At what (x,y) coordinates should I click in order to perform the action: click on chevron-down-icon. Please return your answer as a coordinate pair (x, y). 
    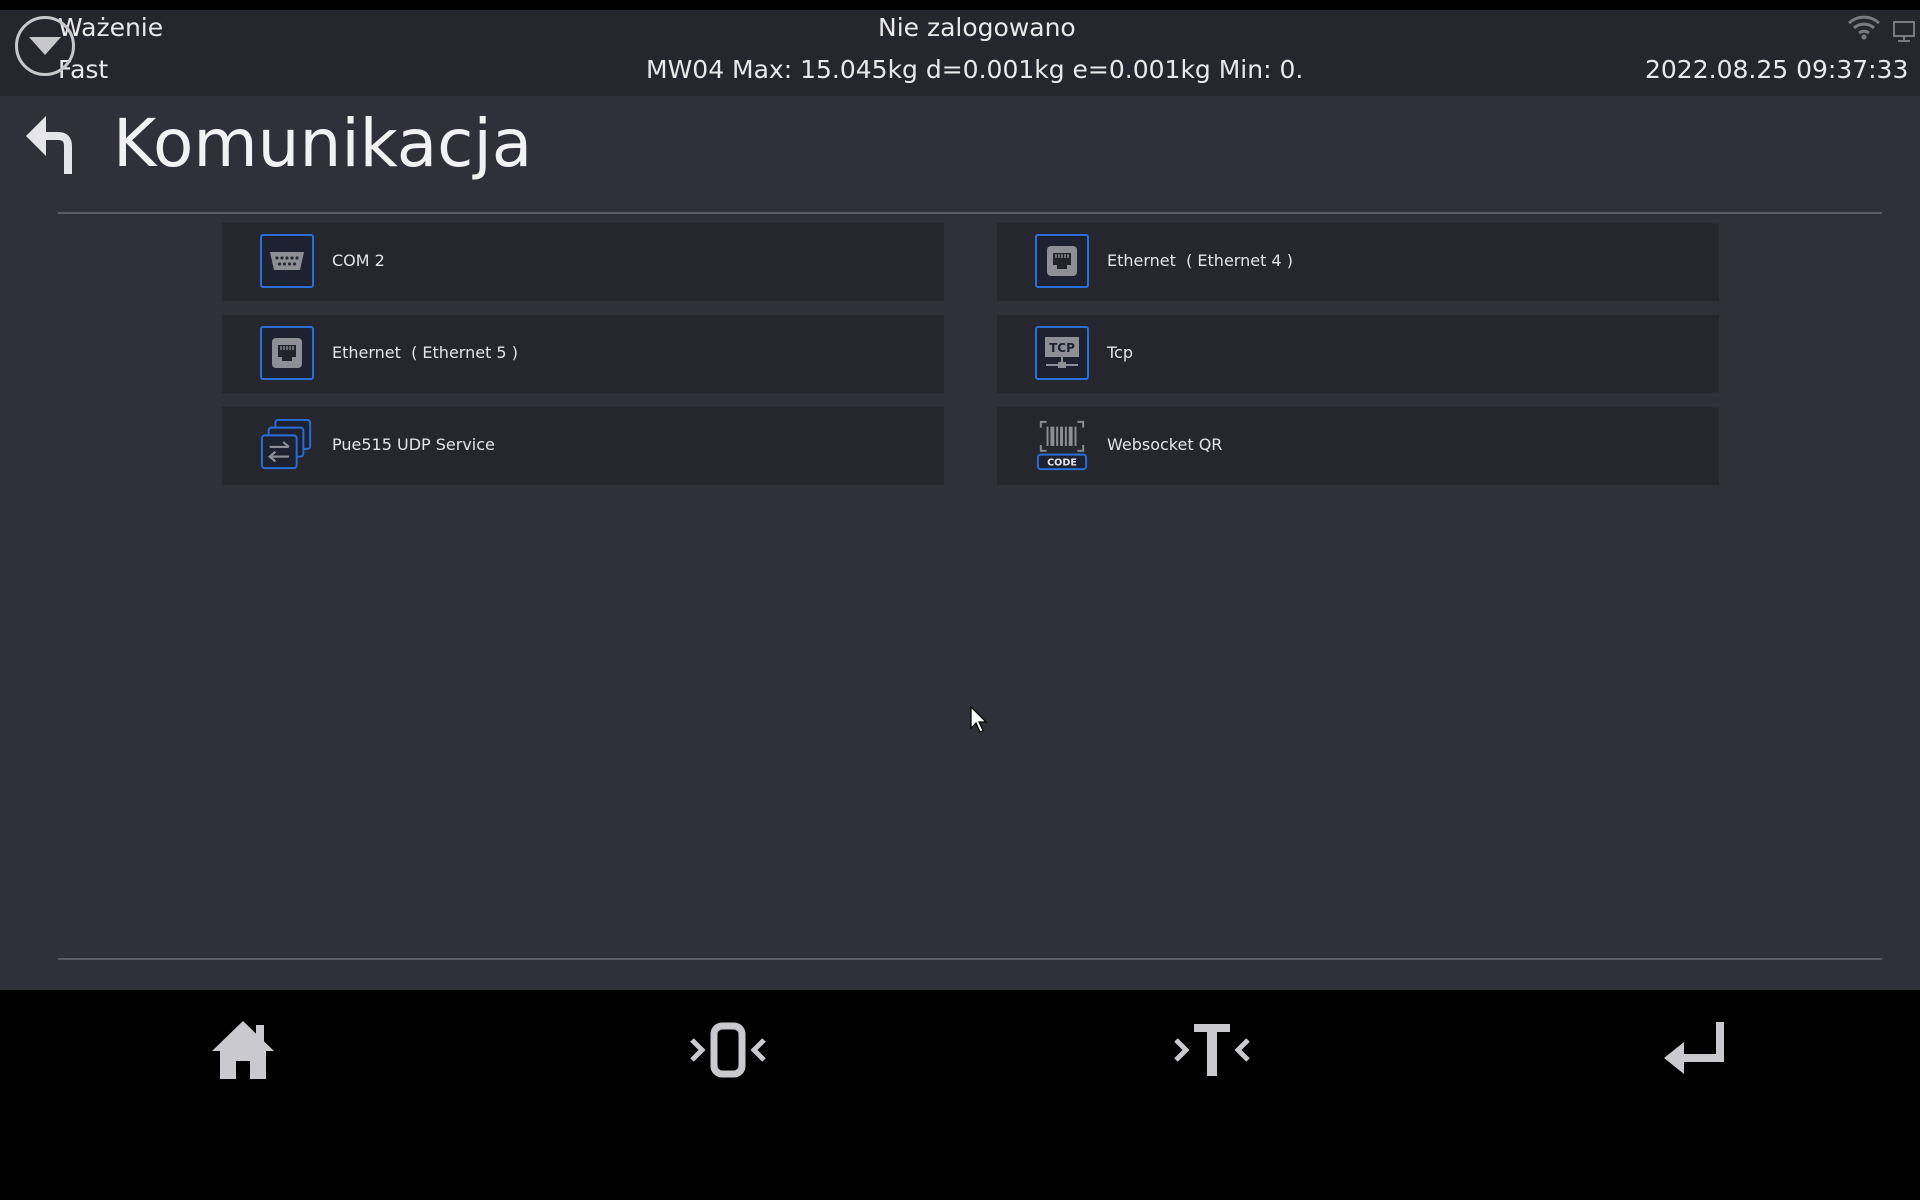
    Looking at the image, I should click on (45, 46).